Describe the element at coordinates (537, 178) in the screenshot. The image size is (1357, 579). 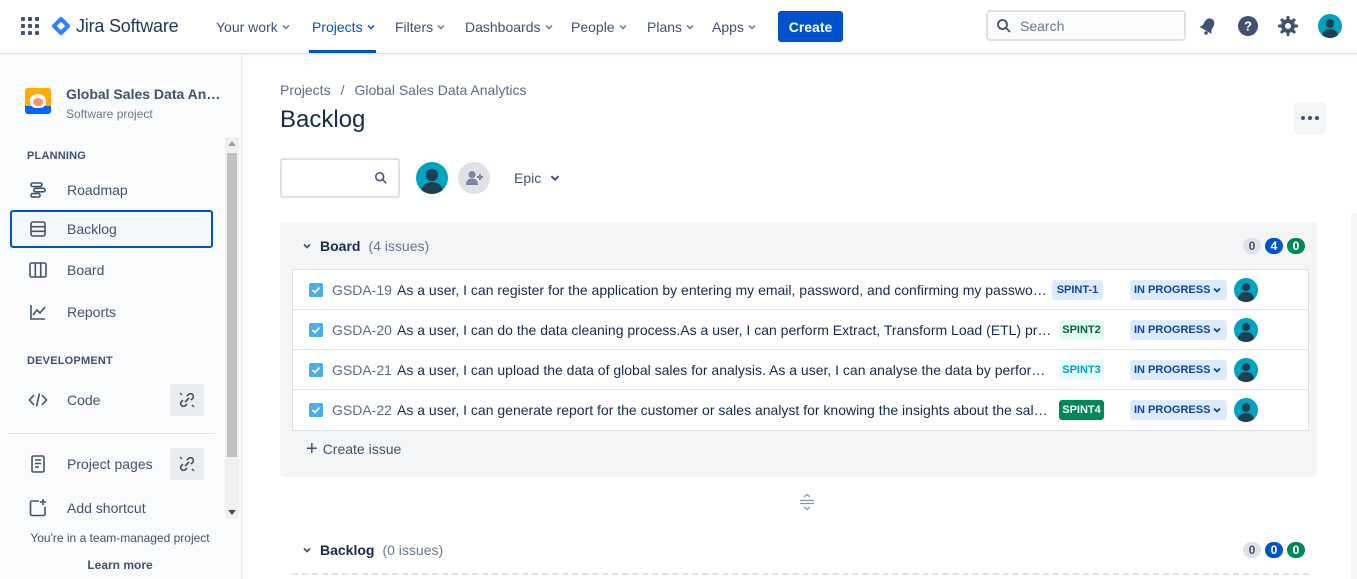
I see `epic-filter-dropdown: Epic` at that location.